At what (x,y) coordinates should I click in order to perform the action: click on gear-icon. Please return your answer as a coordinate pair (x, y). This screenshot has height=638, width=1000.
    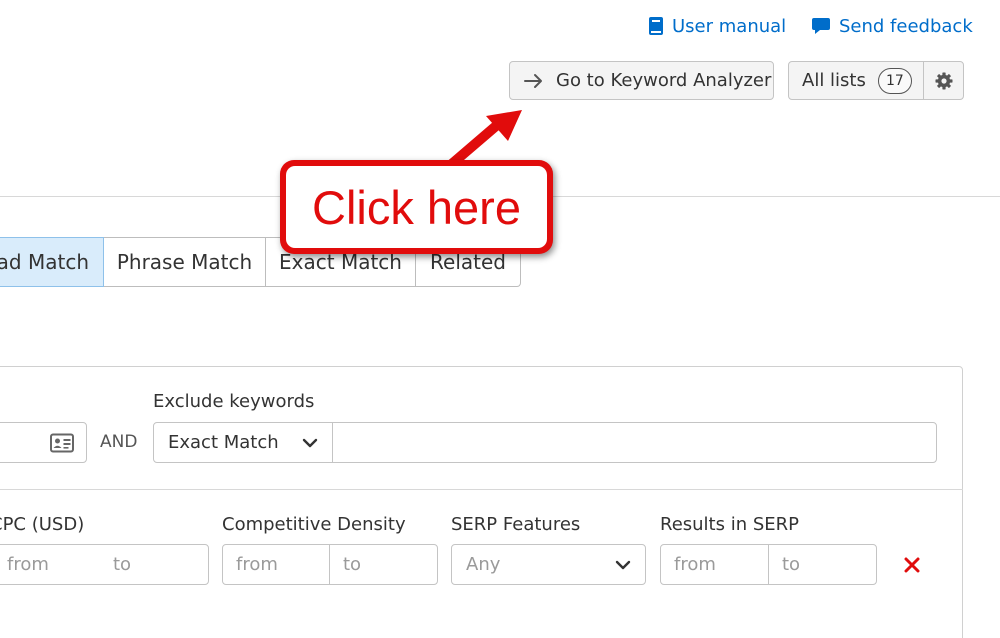
    Looking at the image, I should click on (943, 80).